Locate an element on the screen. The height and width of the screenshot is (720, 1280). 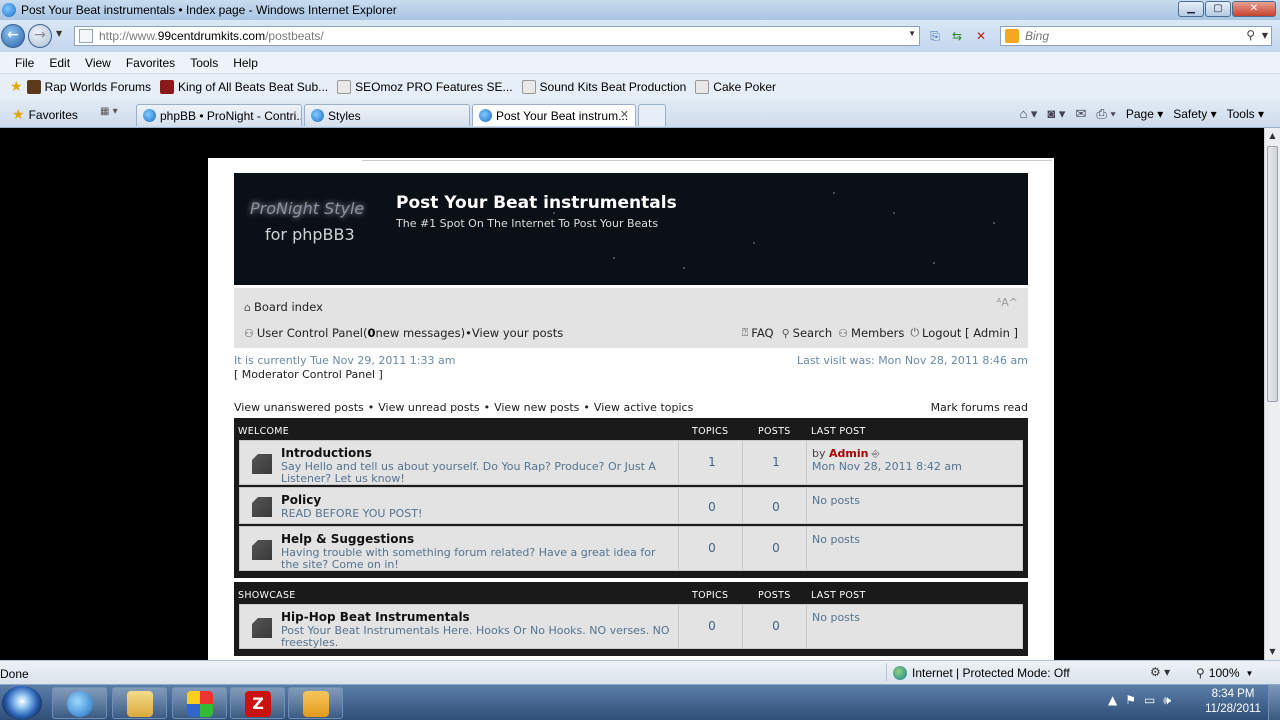
view-your-posts-link: View your posts is located at coordinates (517, 333).